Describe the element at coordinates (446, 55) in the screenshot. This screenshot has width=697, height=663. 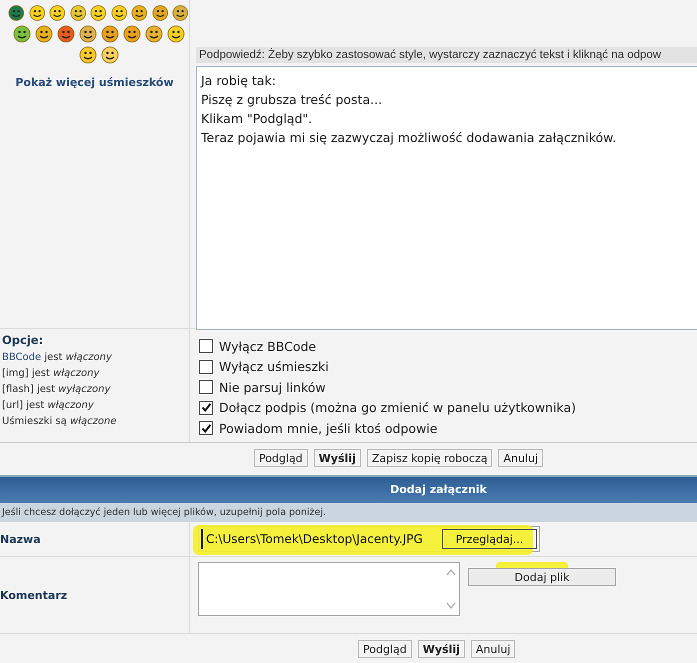
I see `hint-bar: Podpowiedź: Żeby szybko zastosować style, wystarczy zaznaczyć tekst i kliknąć na odpow` at that location.